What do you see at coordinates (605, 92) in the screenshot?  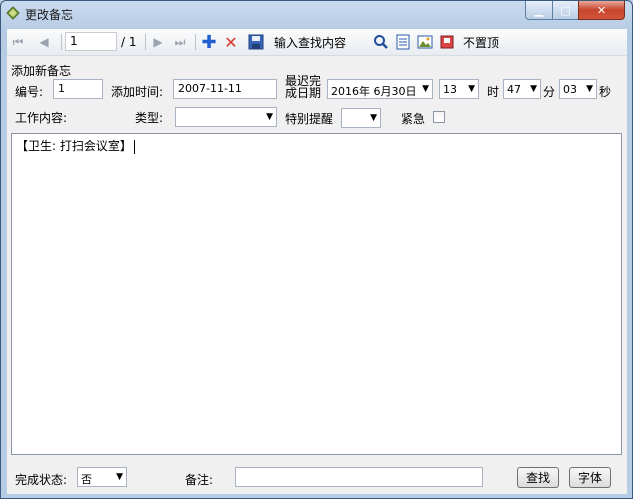 I see `second-unit: 秒` at bounding box center [605, 92].